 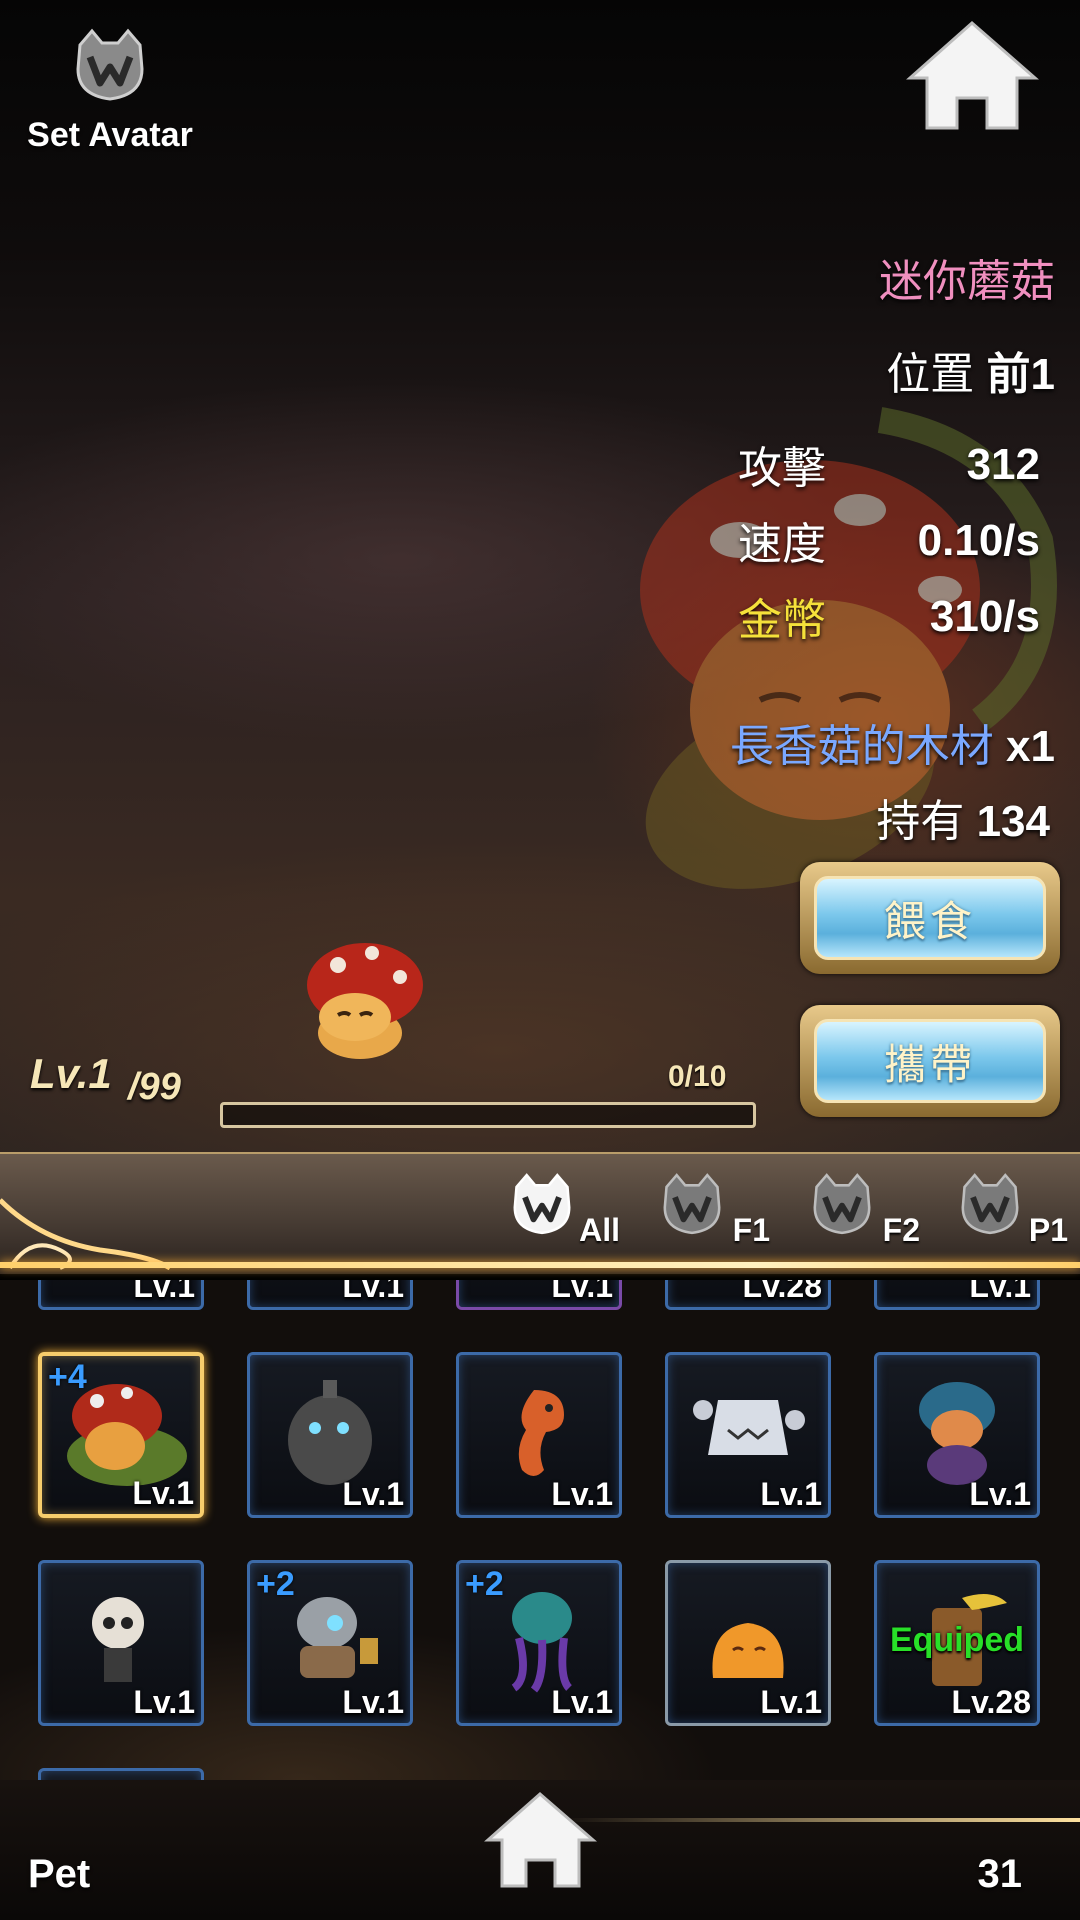 I want to click on filter-tab-all: All, so click(x=568, y=1210).